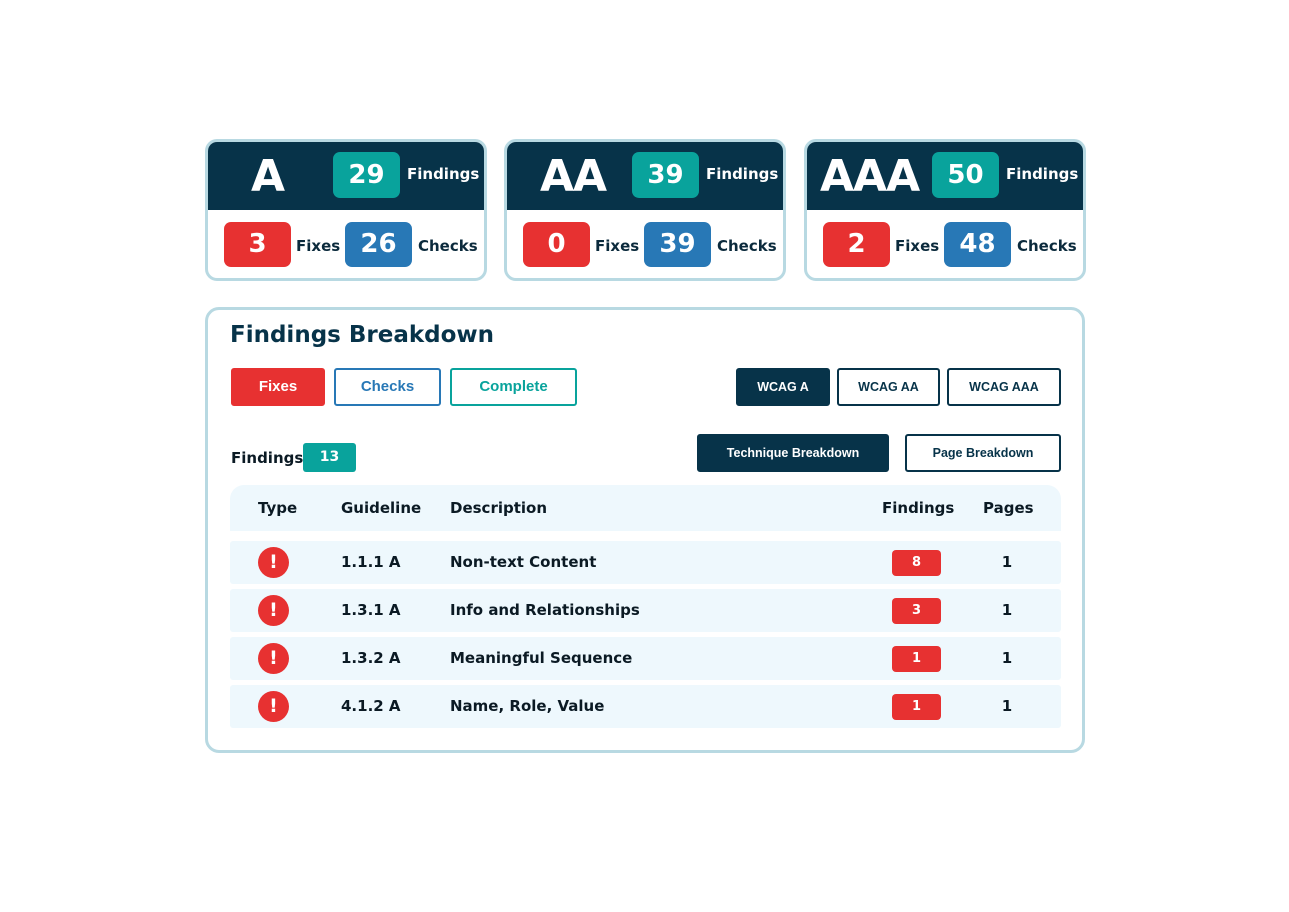 The image size is (1289, 912). I want to click on description-cell: Non-text Content, so click(523, 562).